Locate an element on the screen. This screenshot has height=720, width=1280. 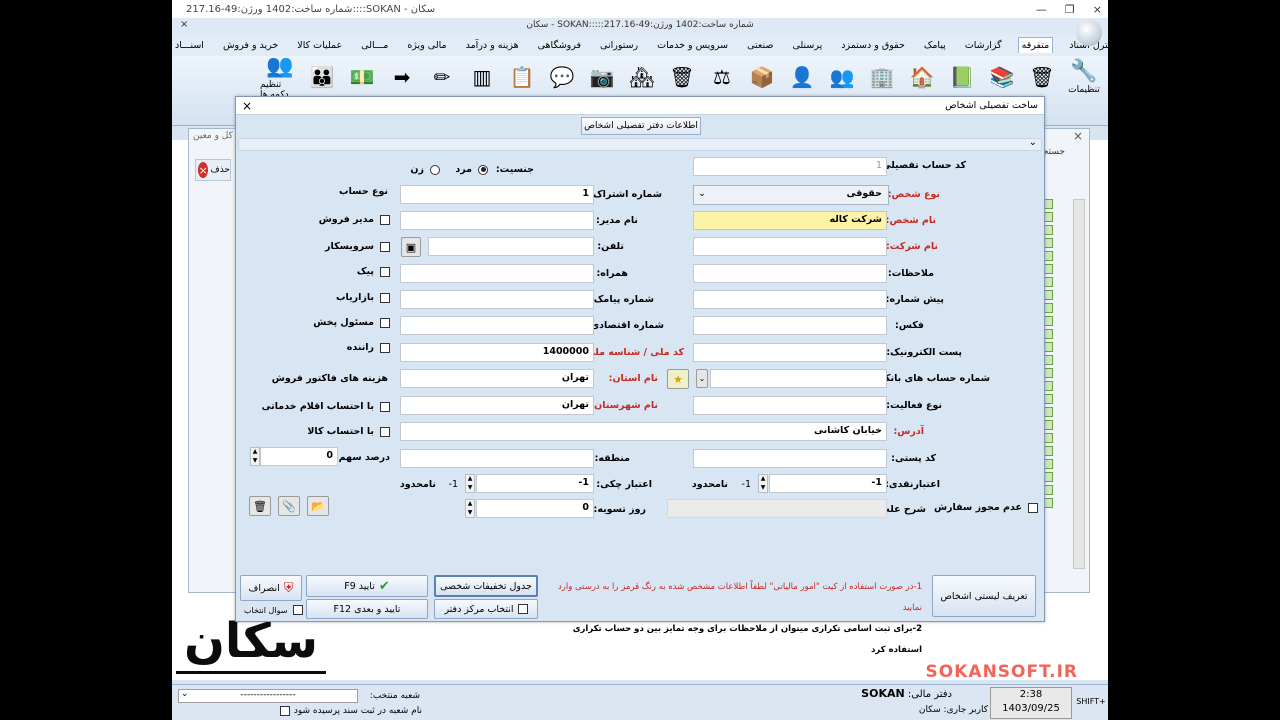
close-button: × is located at coordinates (1097, 9).